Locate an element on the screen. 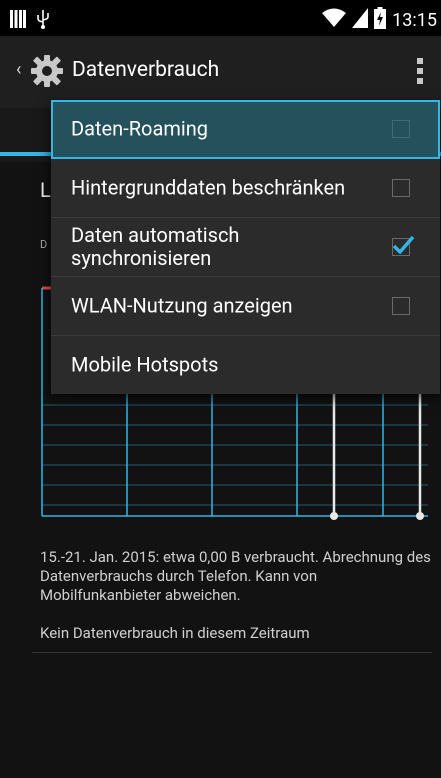 The width and height of the screenshot is (441, 778). menu-item-label: WLAN-Nutzung anzeigen is located at coordinates (182, 305).